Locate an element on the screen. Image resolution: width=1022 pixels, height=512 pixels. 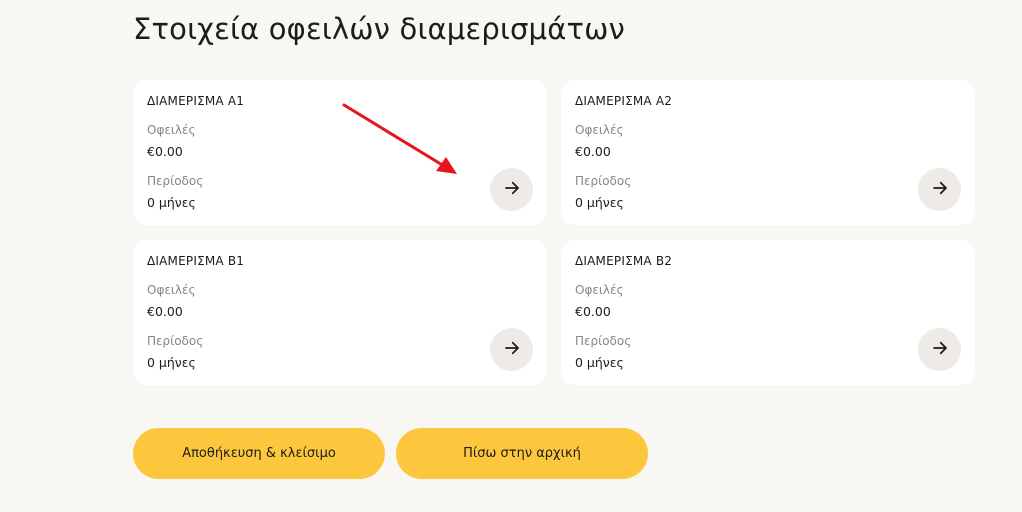
page-title: Στοιχεία οφειλών διαμερισμάτων is located at coordinates (379, 29).